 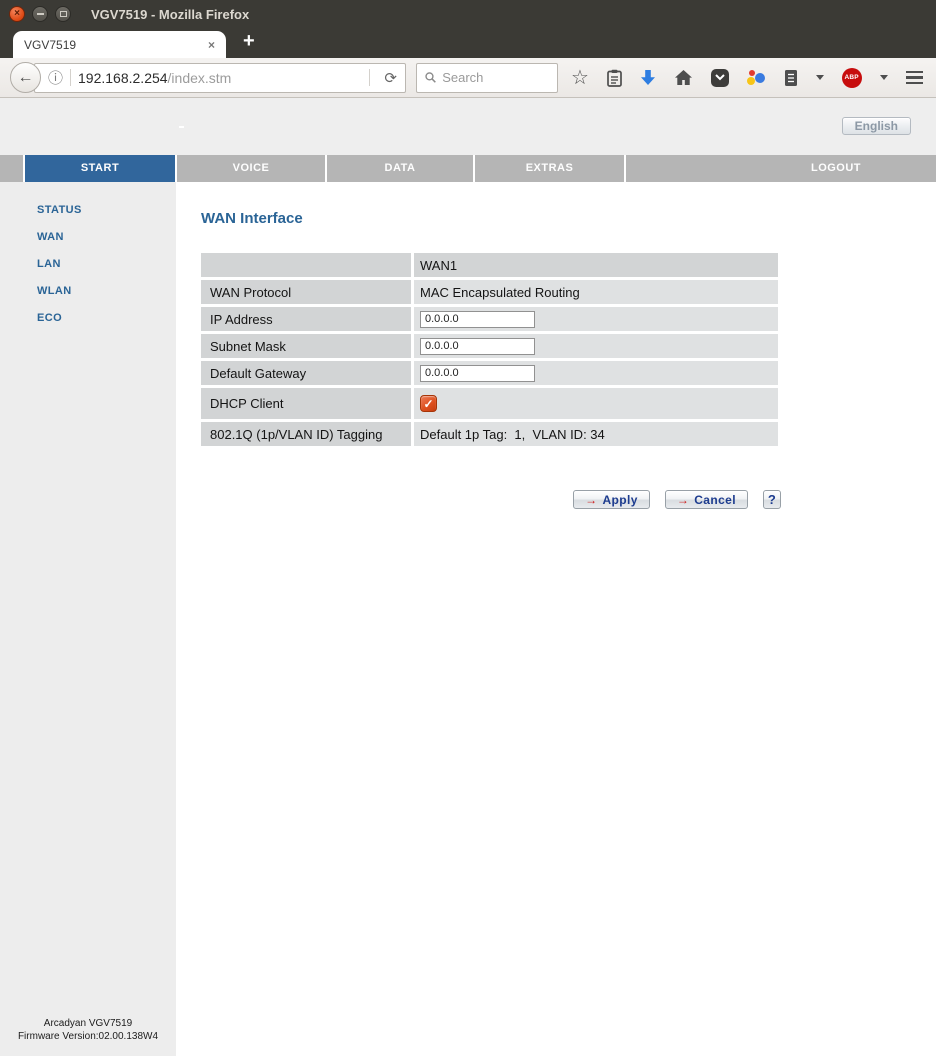 What do you see at coordinates (119, 44) in the screenshot?
I see `browser-tab: VGV7519 ×` at bounding box center [119, 44].